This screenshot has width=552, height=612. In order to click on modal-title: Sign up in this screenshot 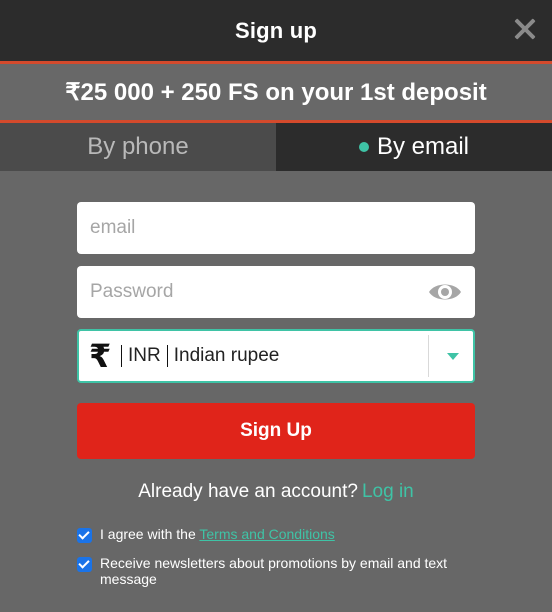, I will do `click(276, 30)`.